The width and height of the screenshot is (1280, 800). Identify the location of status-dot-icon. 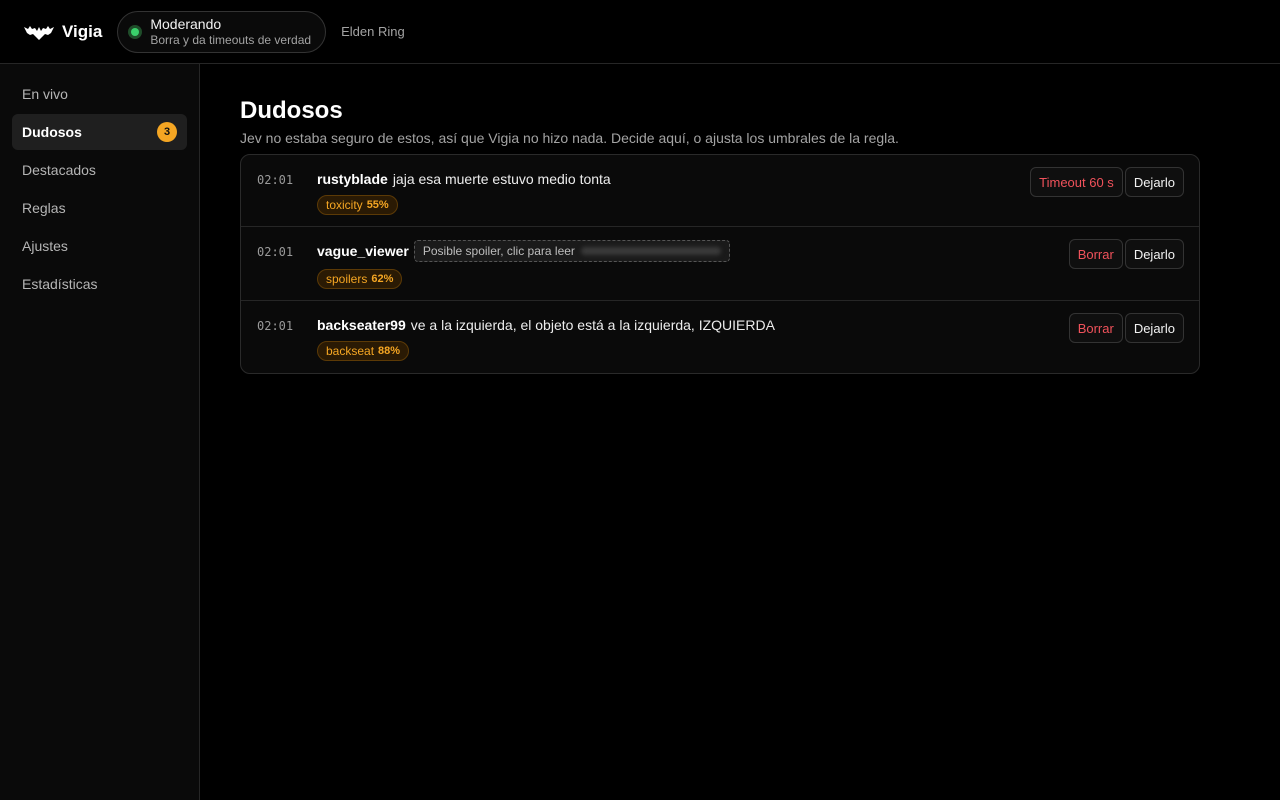
(135, 31).